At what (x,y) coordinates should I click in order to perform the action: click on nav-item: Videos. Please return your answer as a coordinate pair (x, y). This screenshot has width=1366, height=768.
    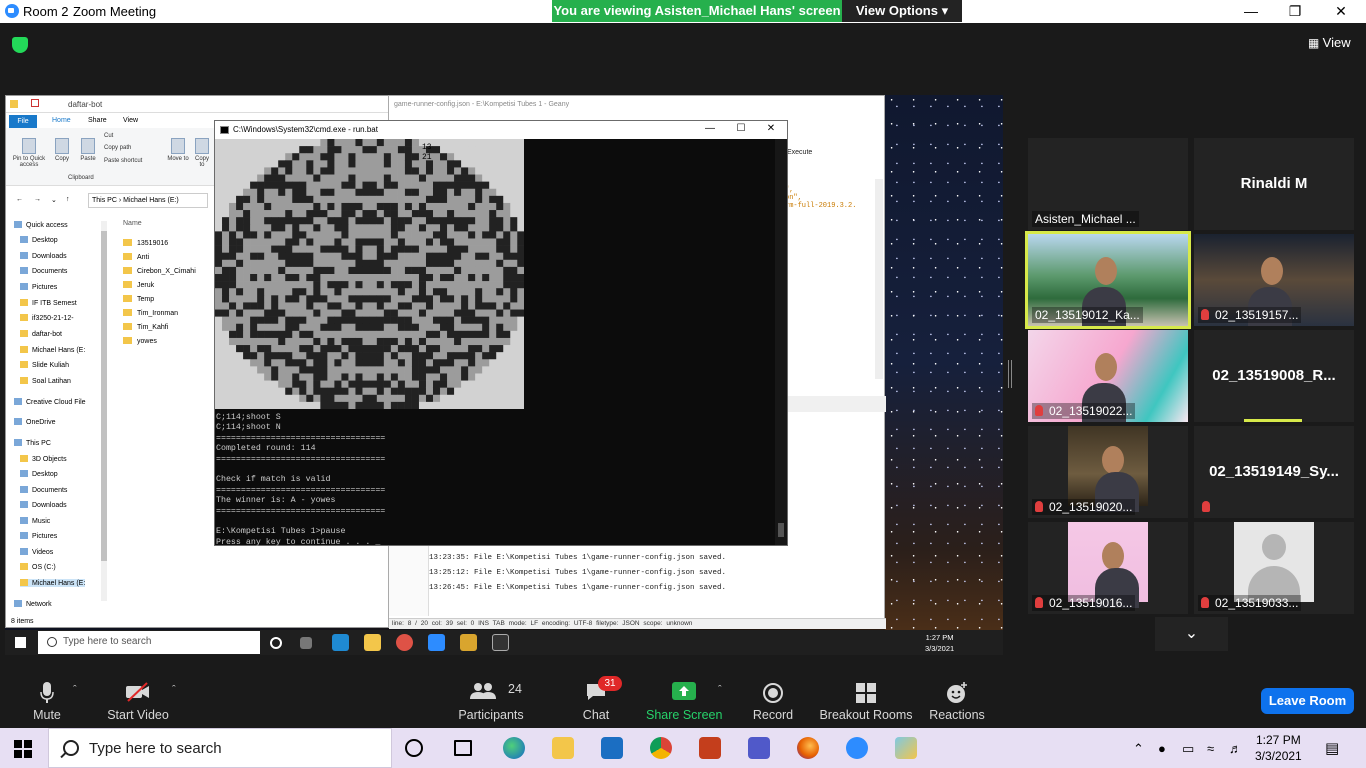
    Looking at the image, I should click on (36, 552).